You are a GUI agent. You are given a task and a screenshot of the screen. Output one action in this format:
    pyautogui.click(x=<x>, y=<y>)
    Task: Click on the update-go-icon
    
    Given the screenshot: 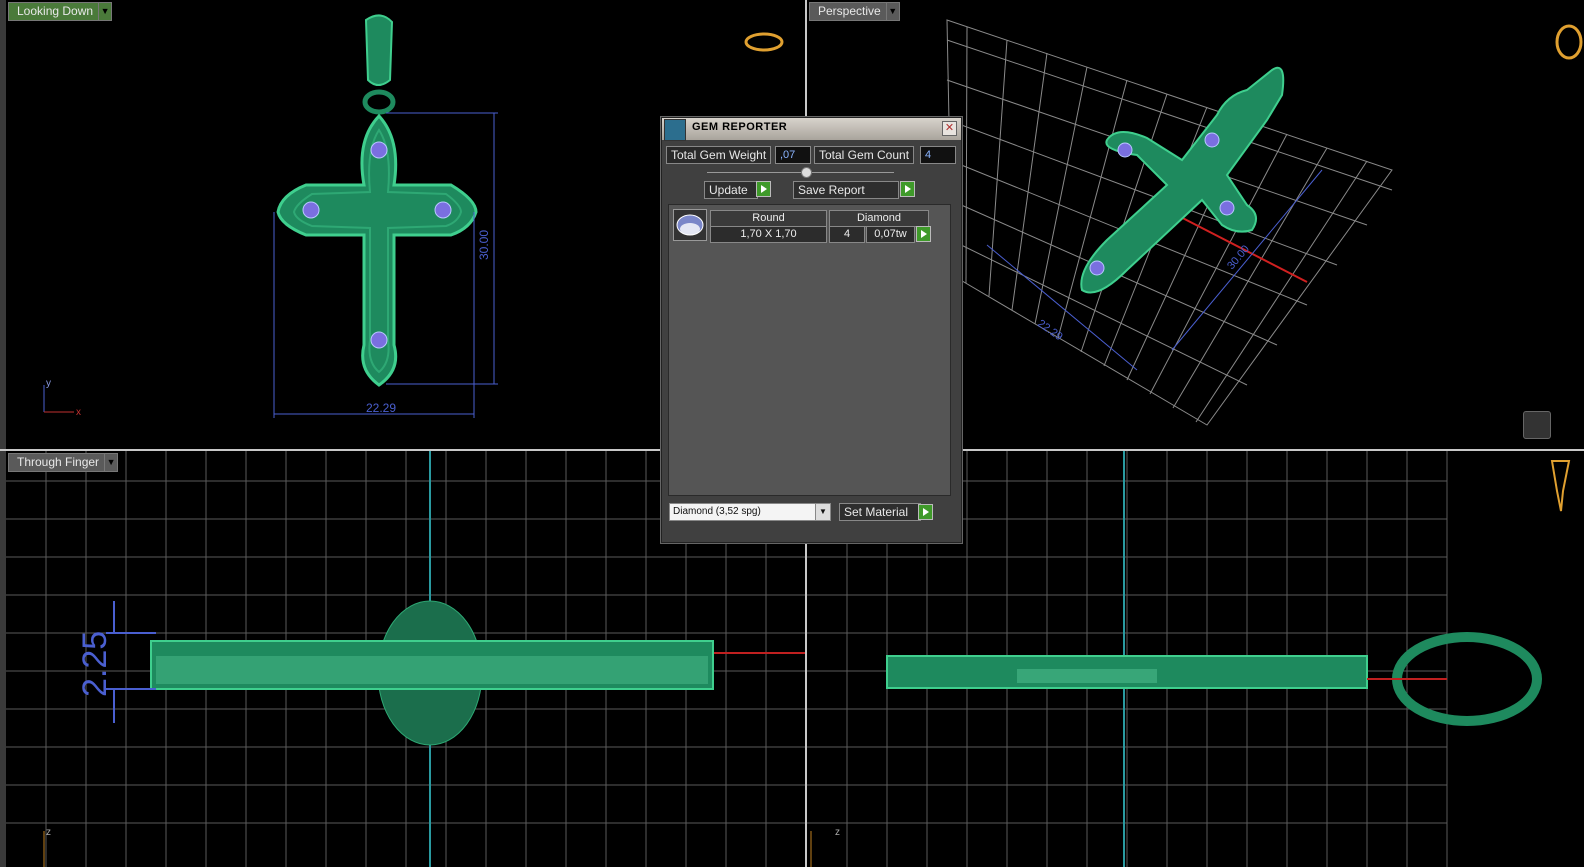 What is the action you would take?
    pyautogui.click(x=763, y=189)
    